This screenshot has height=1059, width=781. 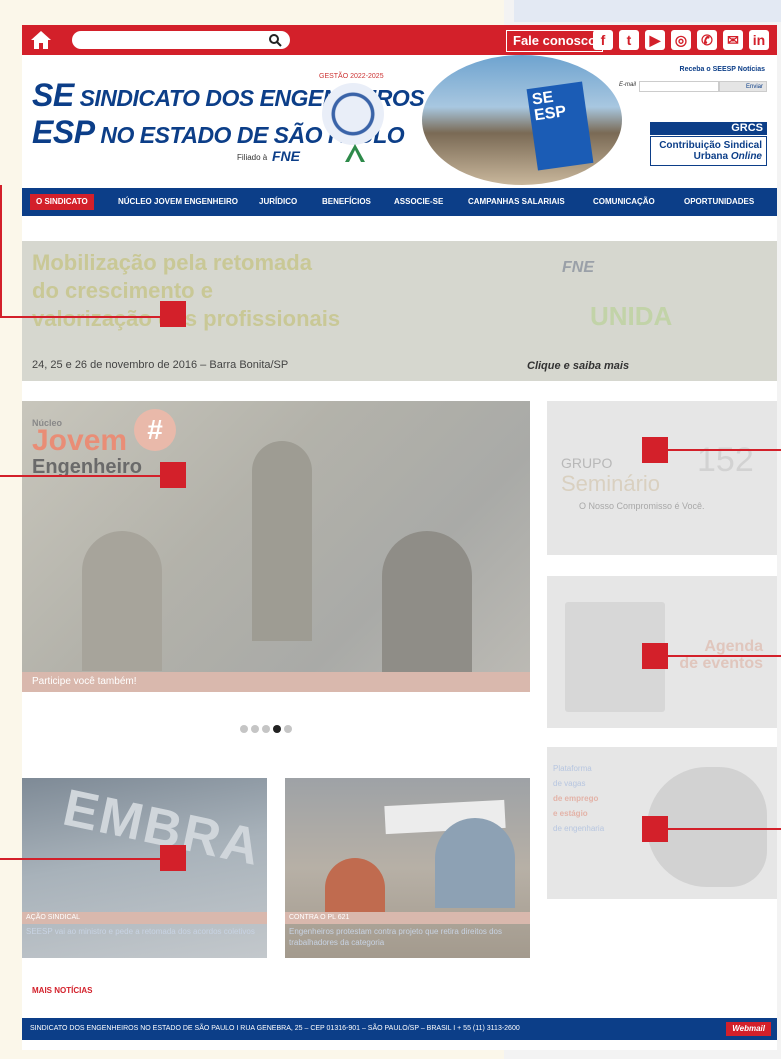 I want to click on grcs-line1: Contribuição Sindical, so click(x=710, y=145).